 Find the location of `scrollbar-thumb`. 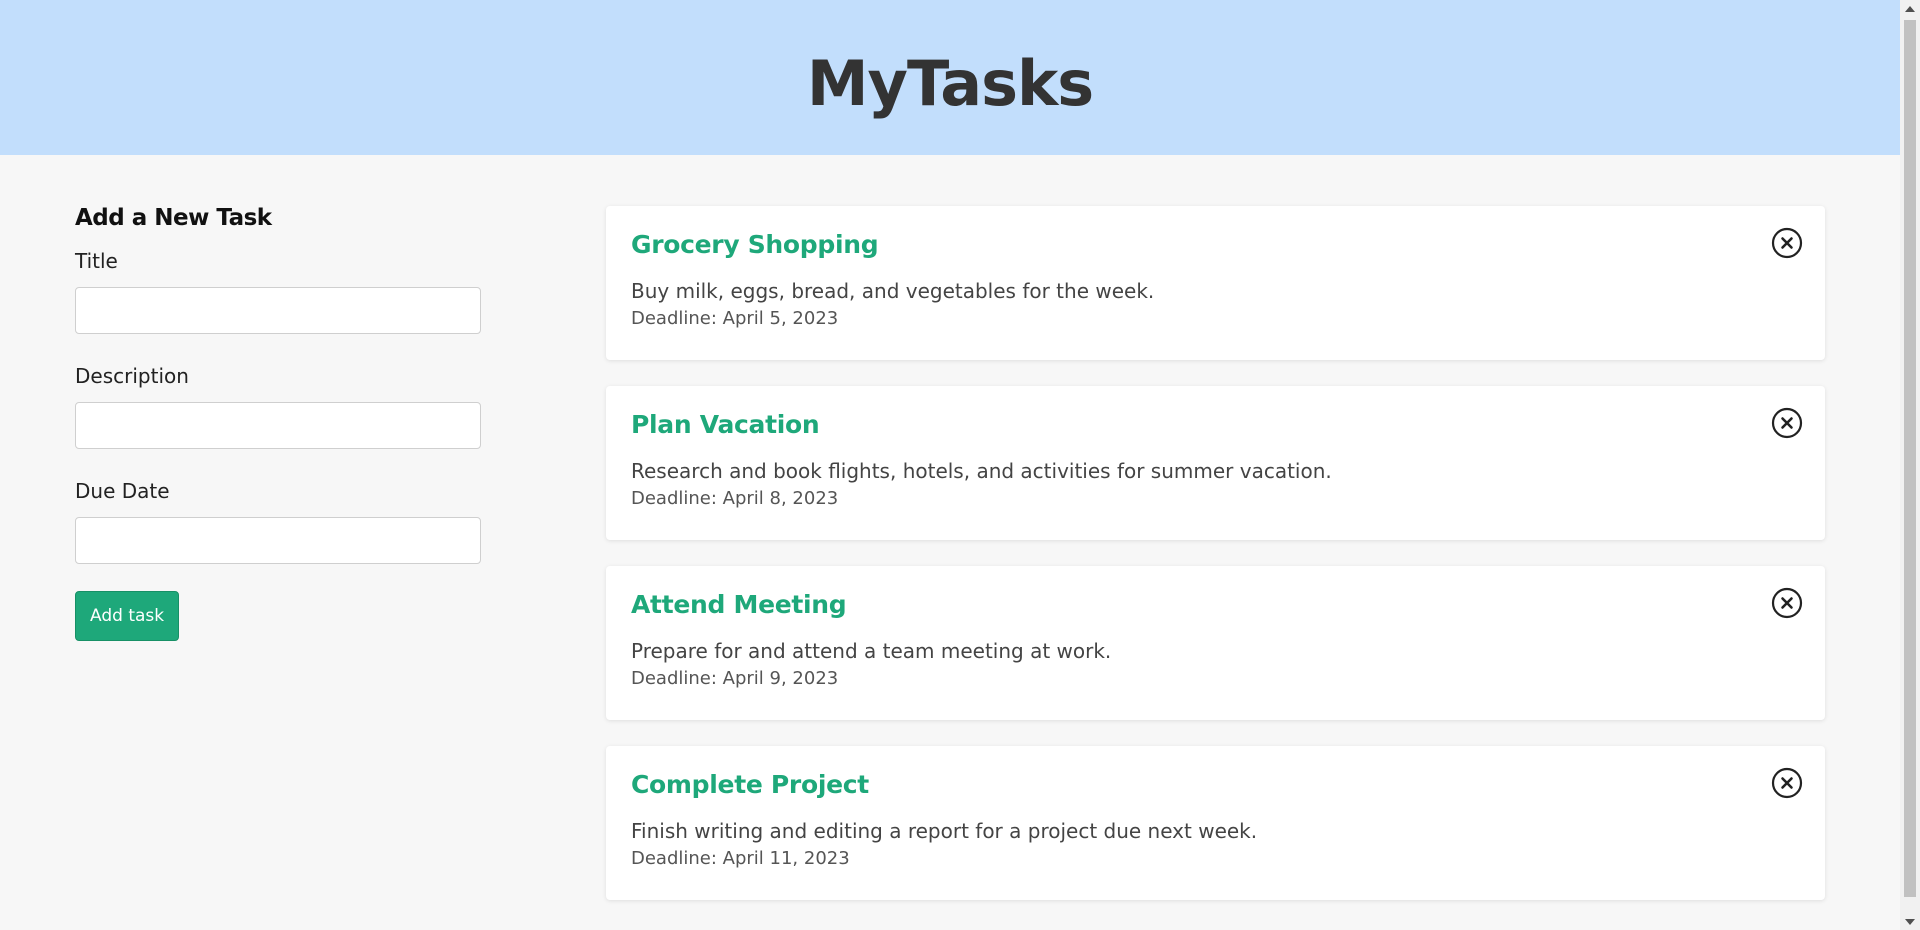

scrollbar-thumb is located at coordinates (1910, 458).